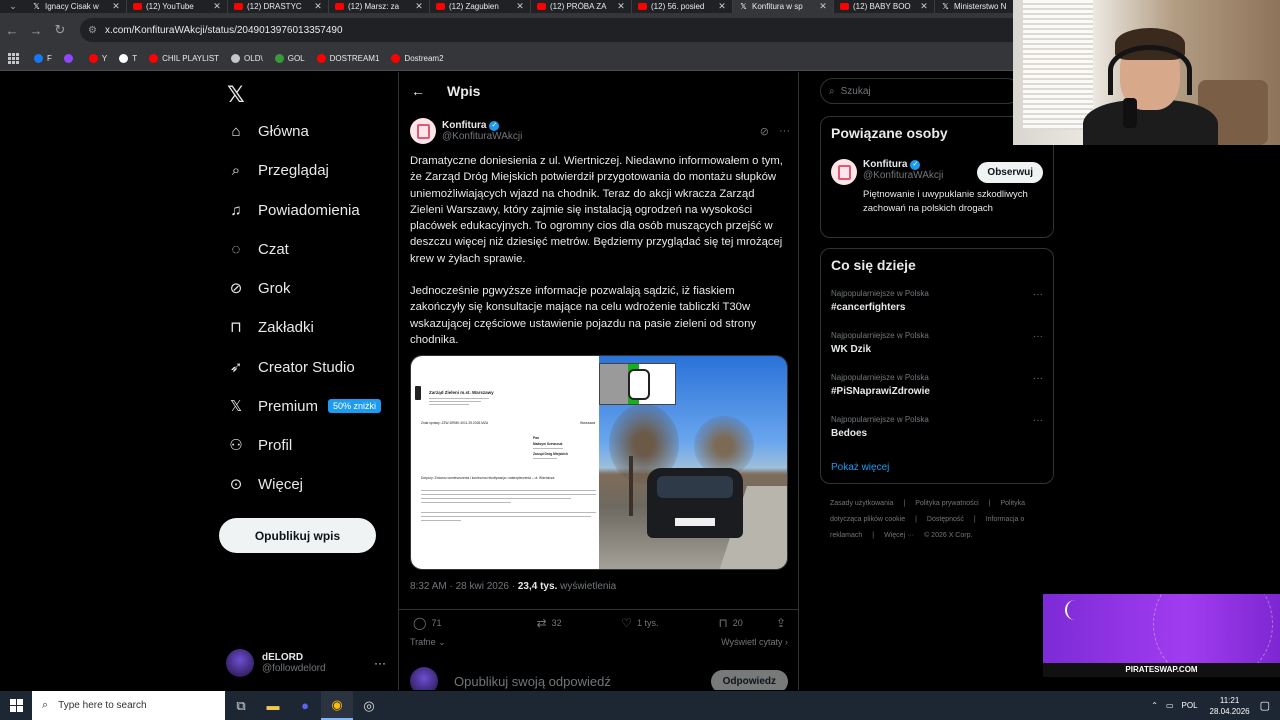 The height and width of the screenshot is (720, 1280). What do you see at coordinates (36, 30) in the screenshot?
I see `forward-arrow-icon: →` at bounding box center [36, 30].